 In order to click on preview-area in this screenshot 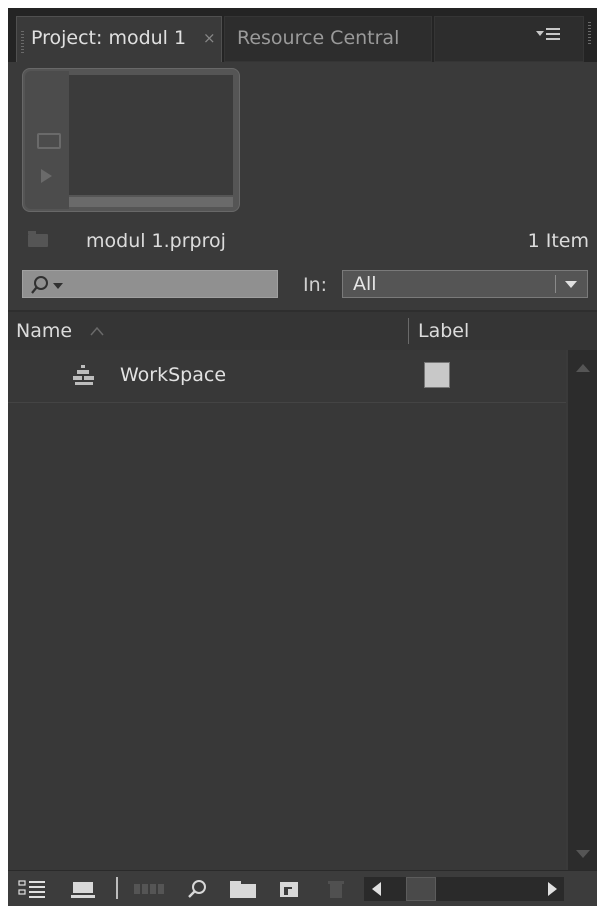, I will do `click(151, 135)`.